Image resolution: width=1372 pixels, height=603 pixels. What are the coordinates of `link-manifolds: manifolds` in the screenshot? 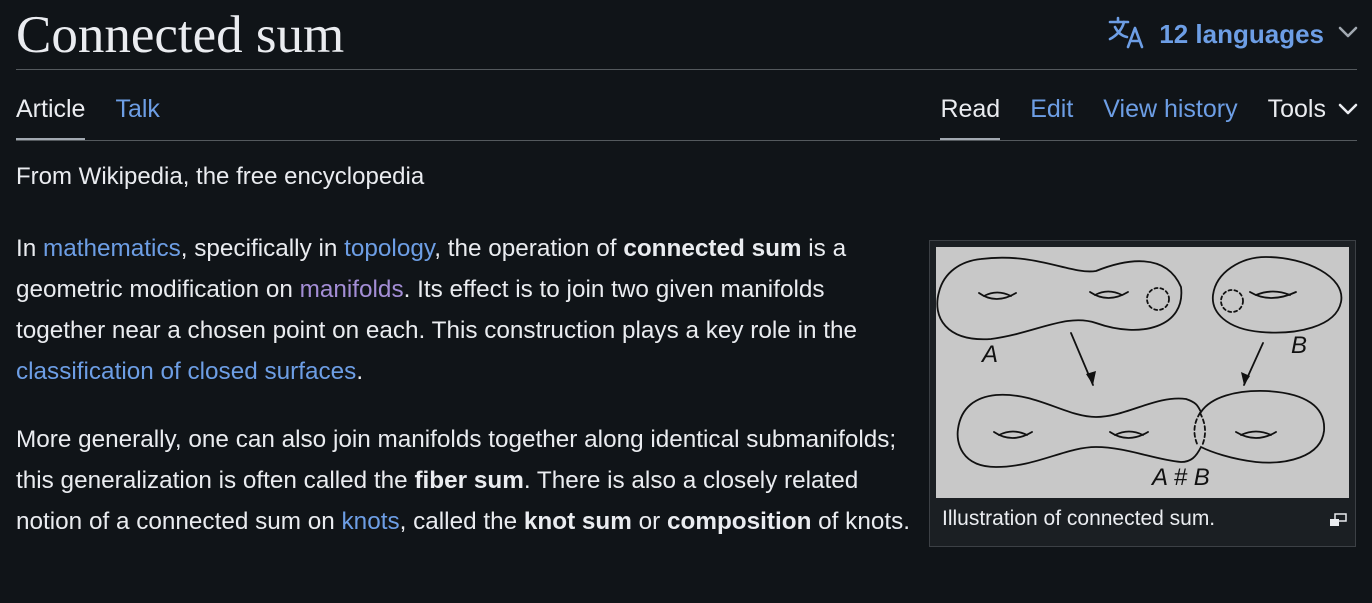 It's located at (352, 289).